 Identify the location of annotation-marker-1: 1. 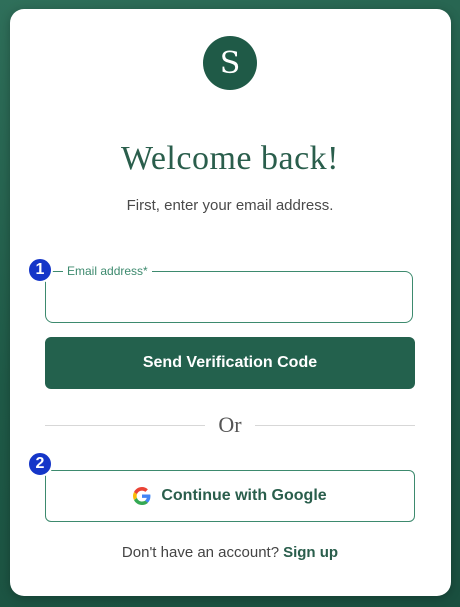
(40, 270).